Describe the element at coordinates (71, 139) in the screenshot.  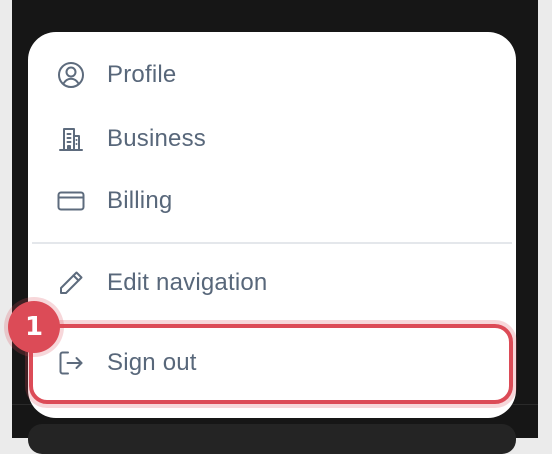
I see `building-icon` at that location.